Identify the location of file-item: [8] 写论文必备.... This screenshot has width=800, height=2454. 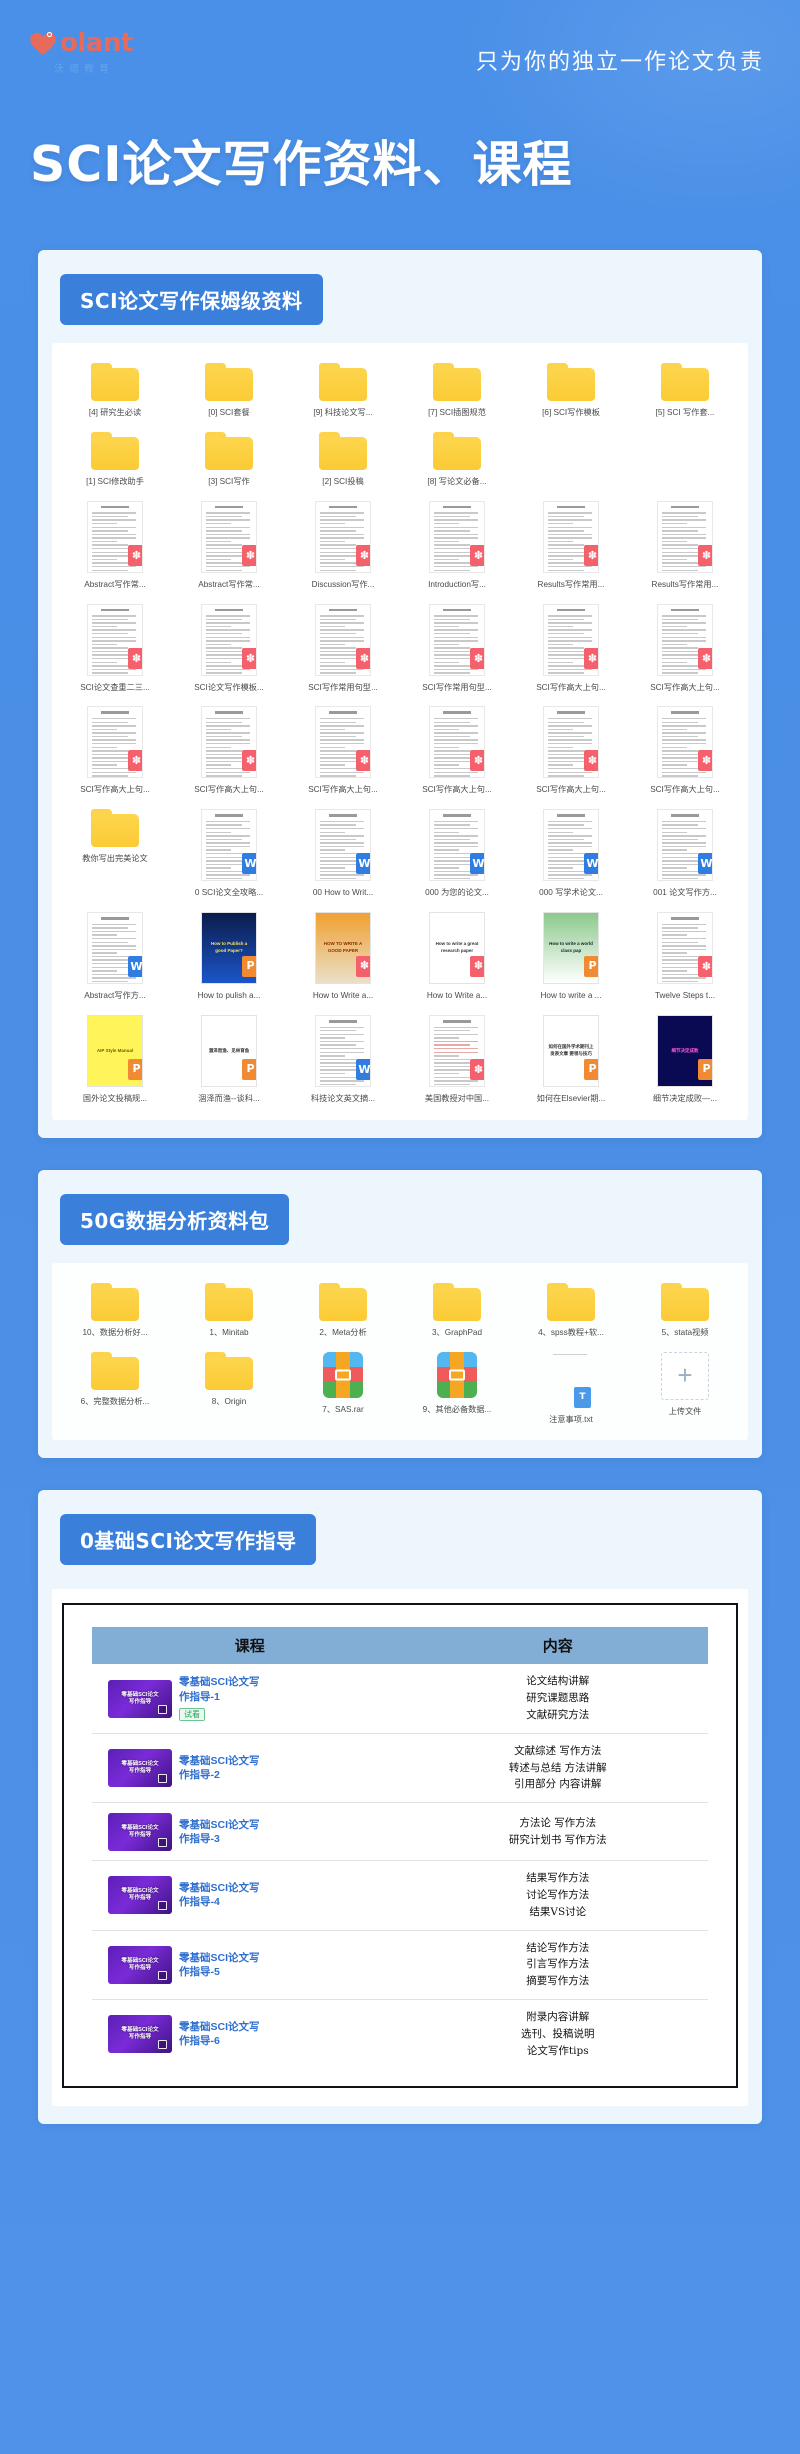
(457, 458).